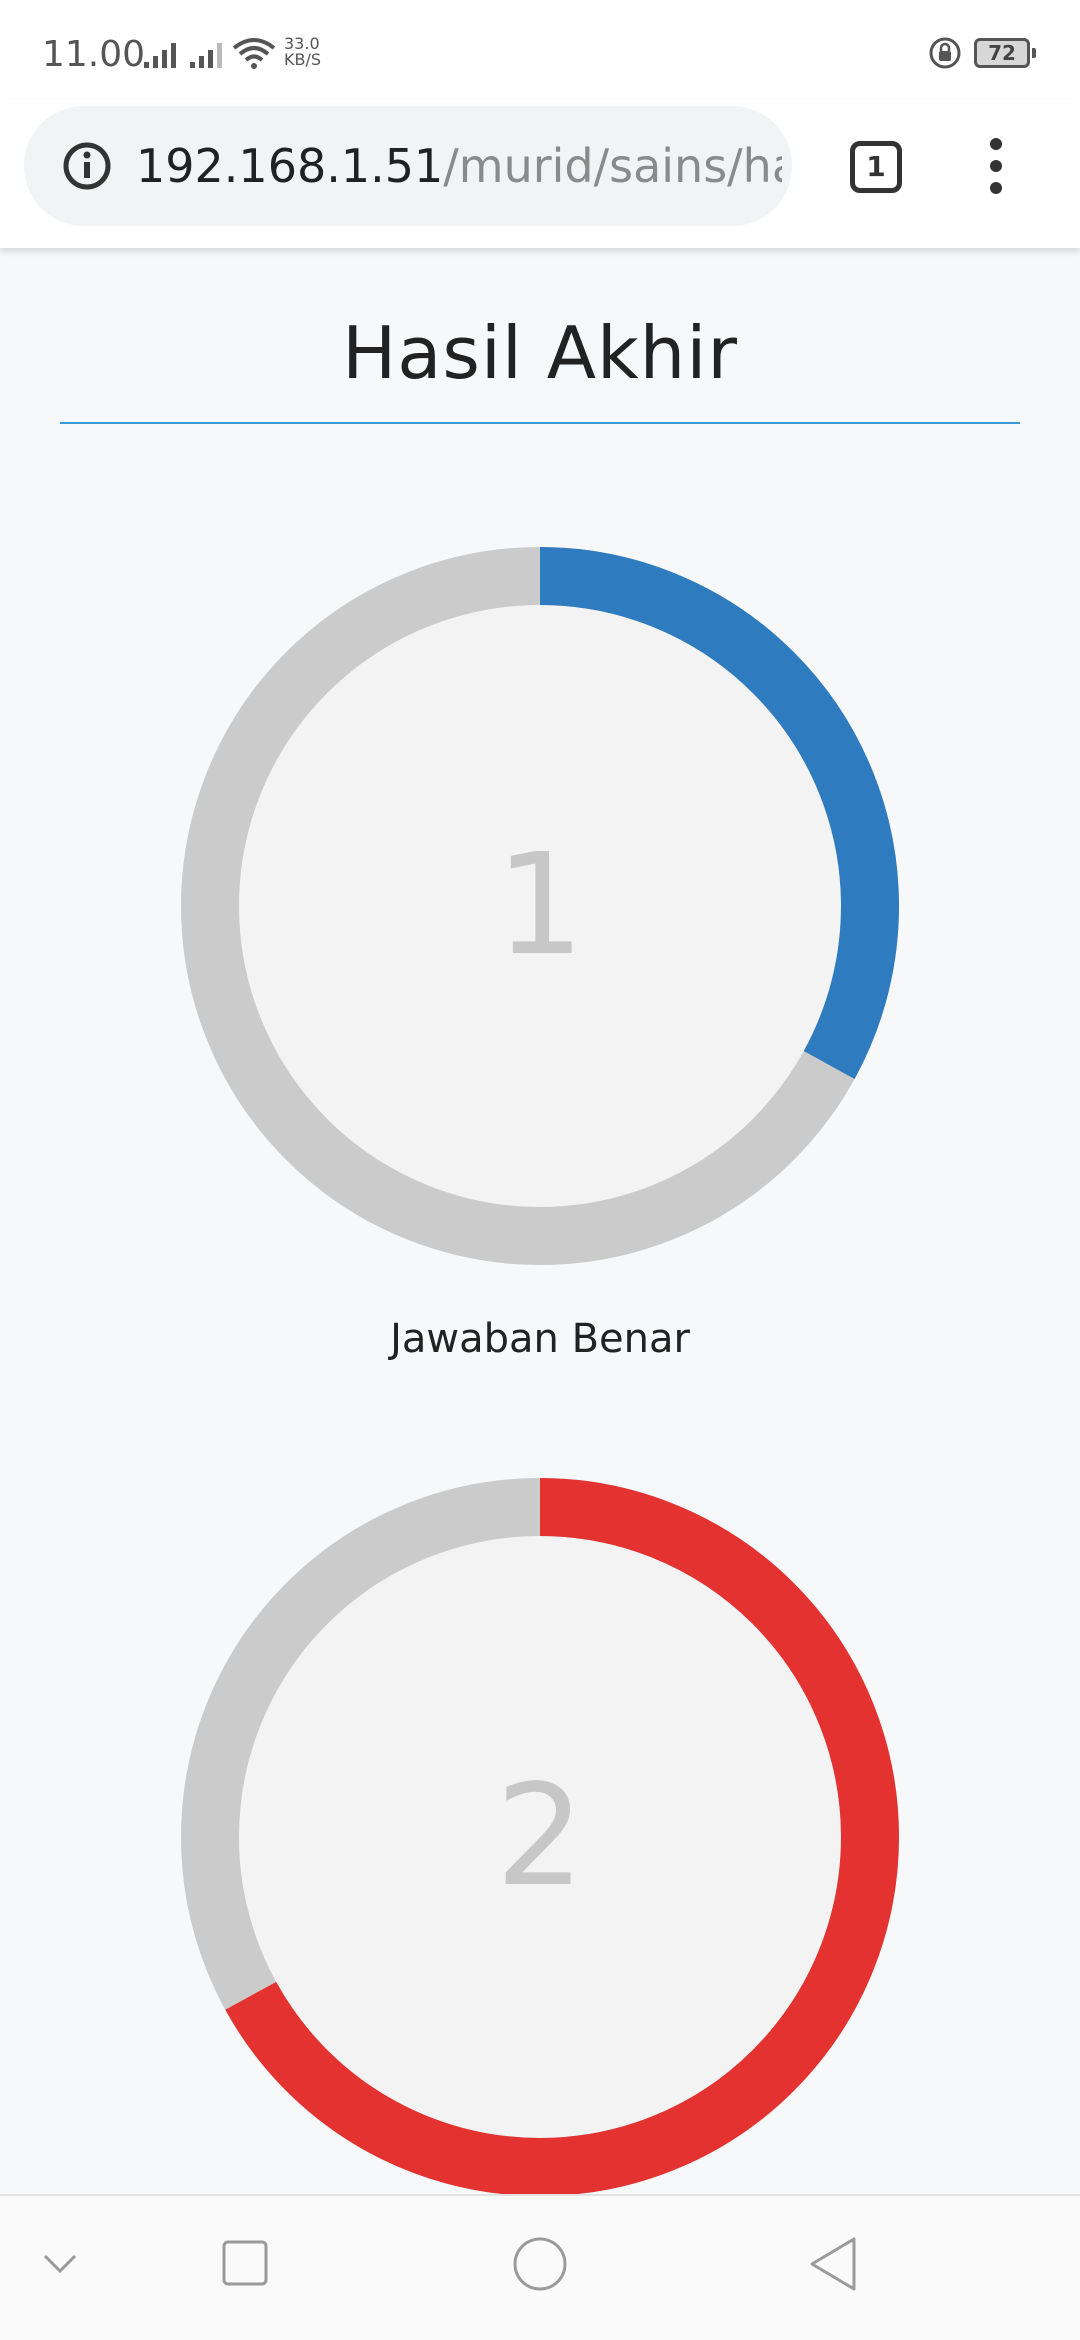 This screenshot has width=1080, height=2340. What do you see at coordinates (612, 166) in the screenshot?
I see `url-path: /murid/sains/ha` at bounding box center [612, 166].